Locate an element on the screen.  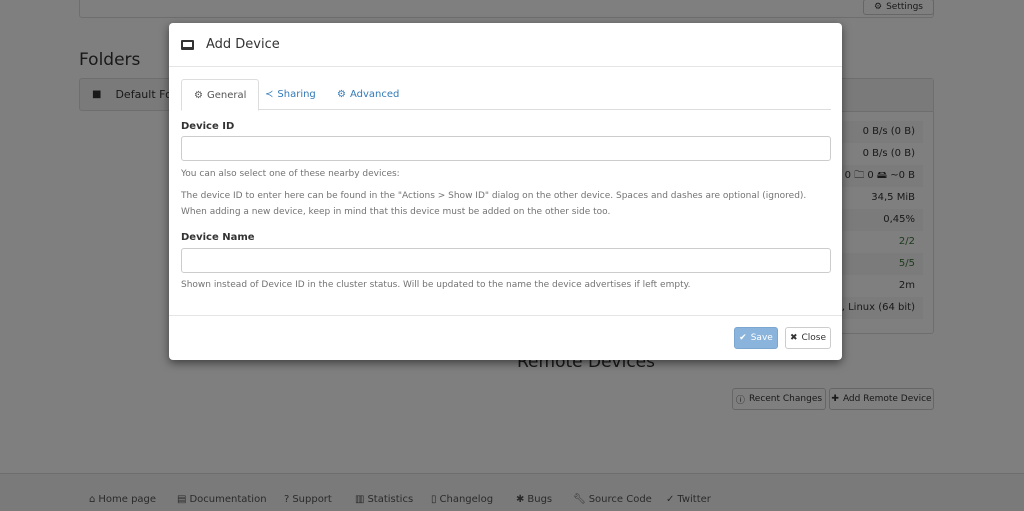
device-id-label: Device ID is located at coordinates (208, 126).